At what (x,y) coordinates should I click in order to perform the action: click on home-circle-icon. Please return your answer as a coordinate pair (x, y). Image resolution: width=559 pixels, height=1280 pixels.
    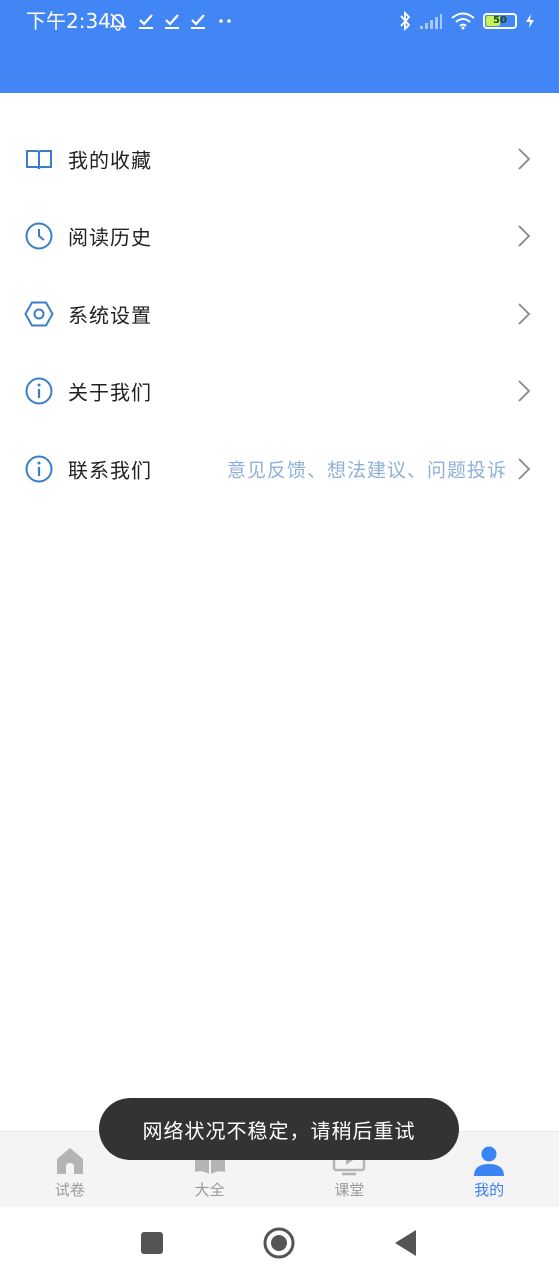
    Looking at the image, I should click on (279, 1243).